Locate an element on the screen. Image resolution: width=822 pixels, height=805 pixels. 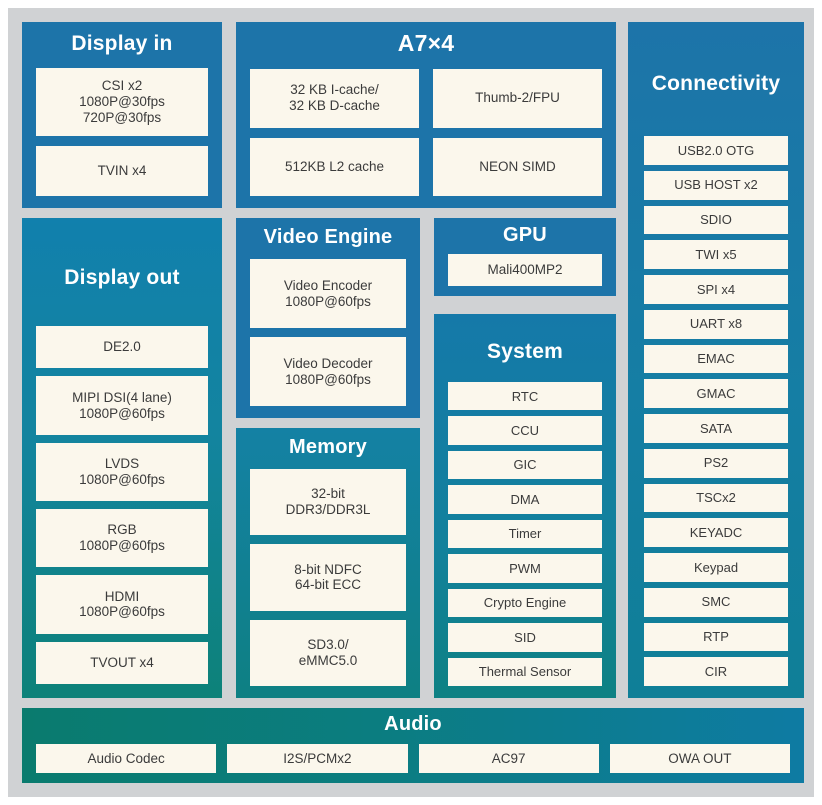
card-line: RTP is located at coordinates (716, 637).